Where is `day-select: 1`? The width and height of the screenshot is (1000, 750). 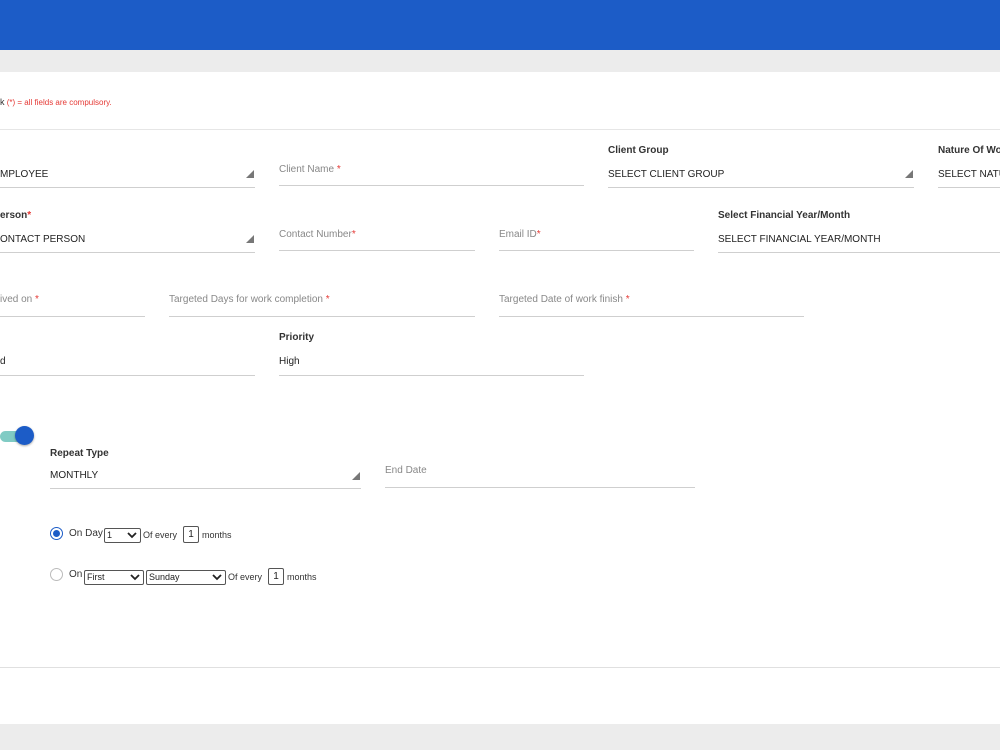
day-select: 1 is located at coordinates (122, 535).